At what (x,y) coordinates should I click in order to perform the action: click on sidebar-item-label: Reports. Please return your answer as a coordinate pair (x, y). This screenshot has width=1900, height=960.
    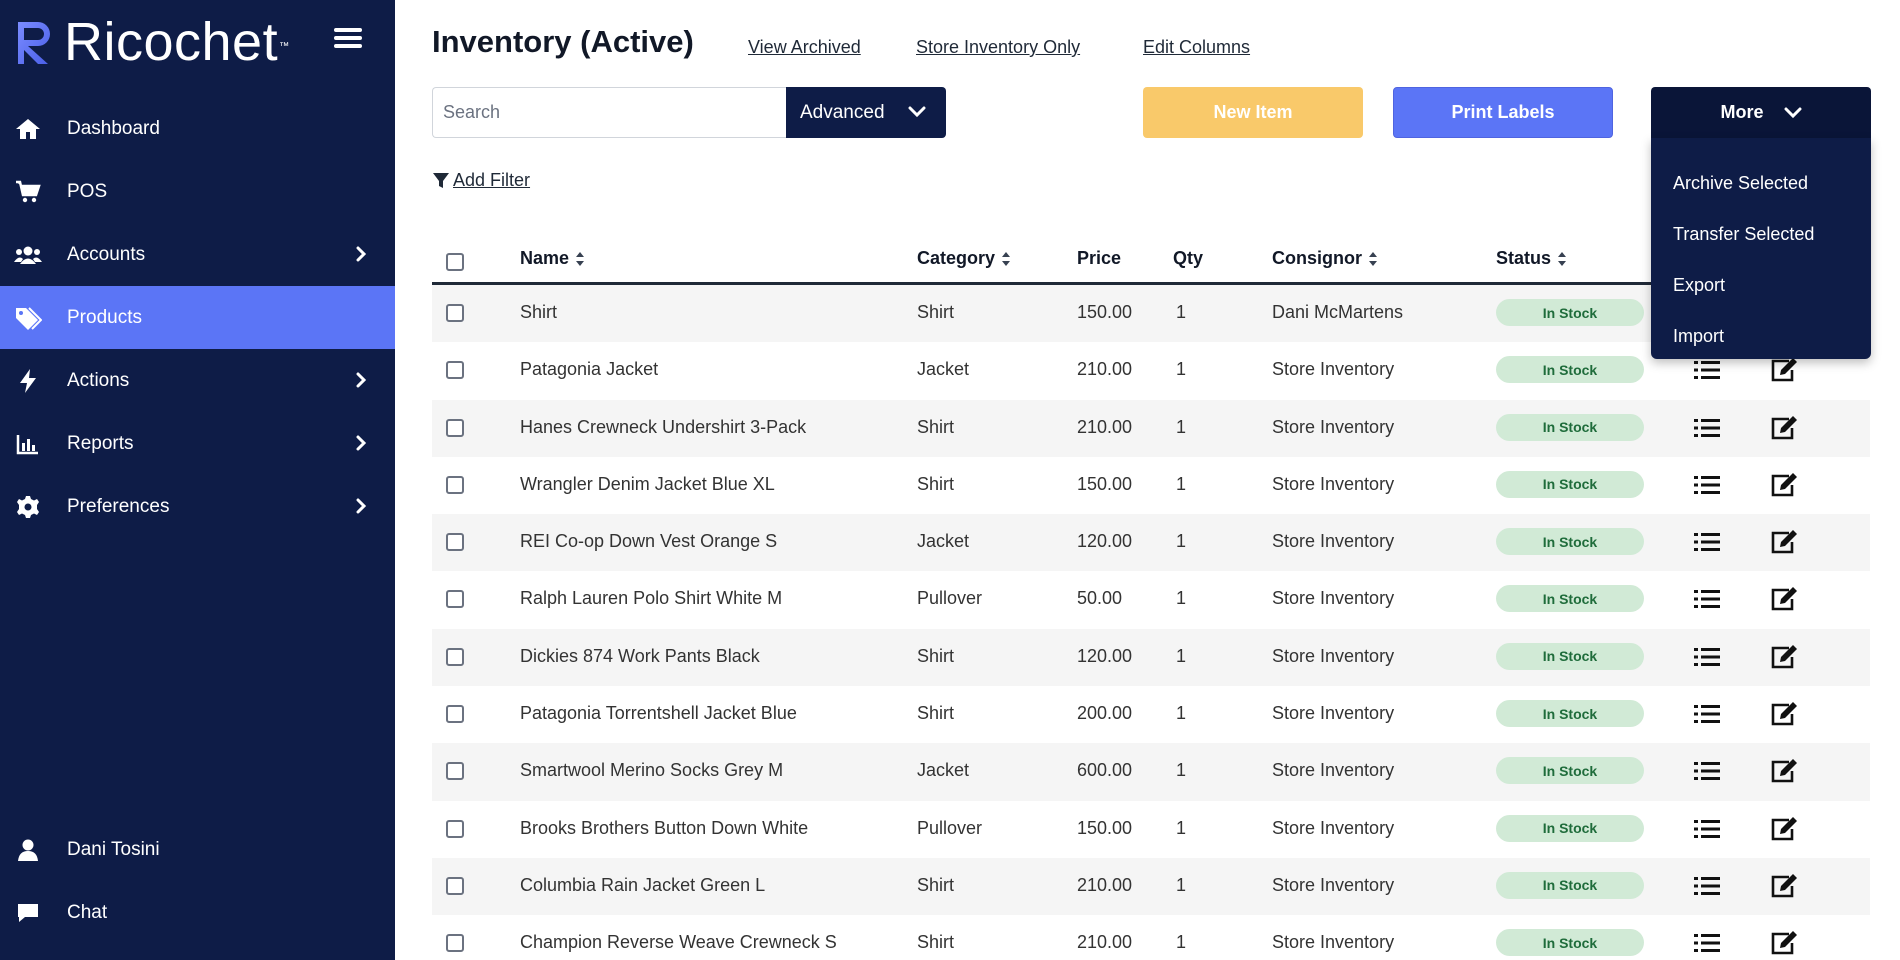
    Looking at the image, I should click on (100, 443).